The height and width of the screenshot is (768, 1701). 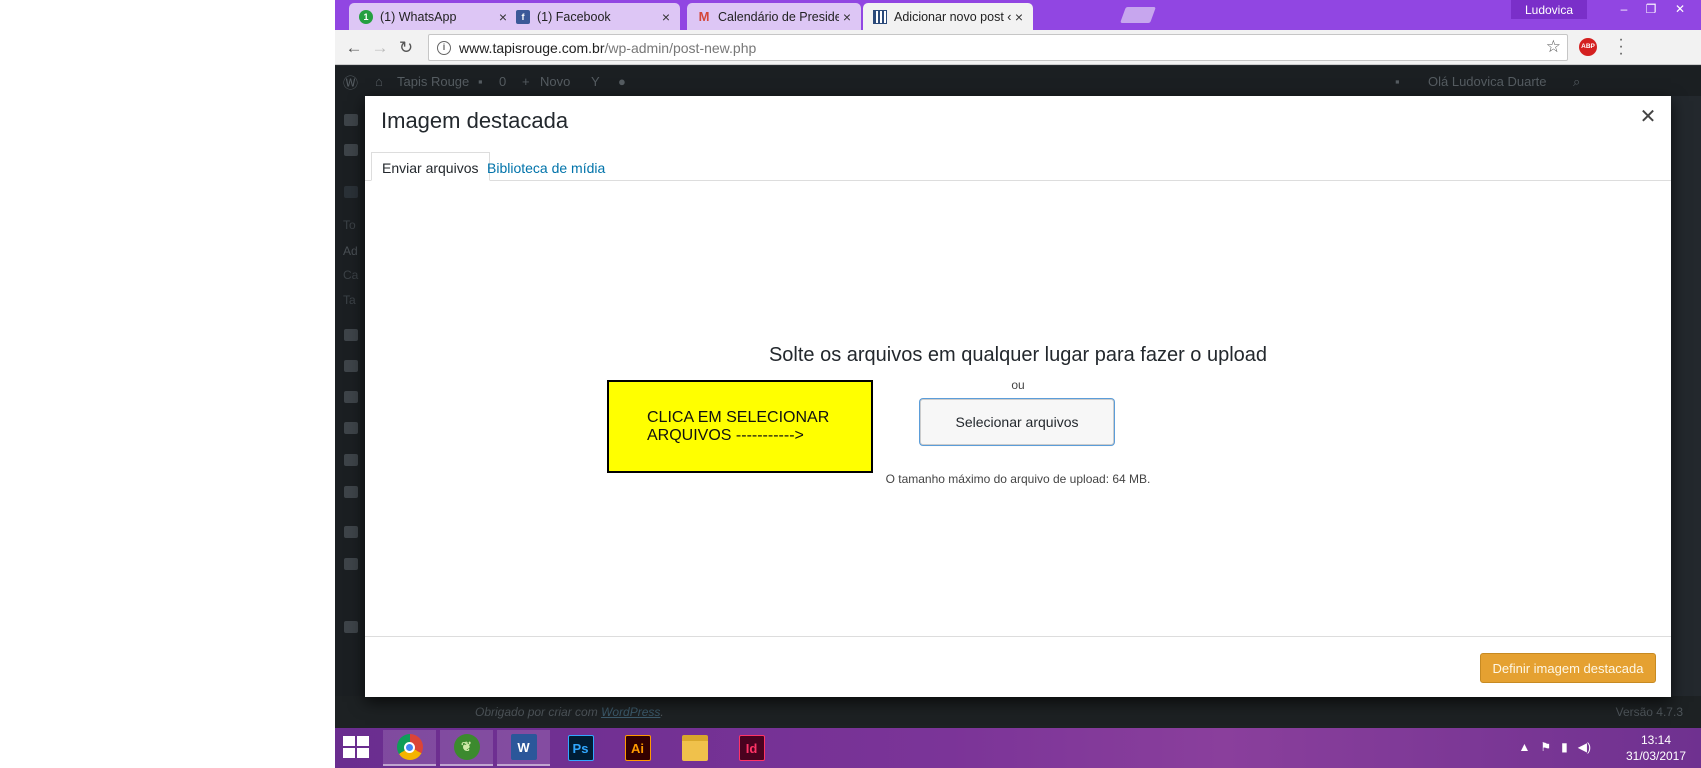 What do you see at coordinates (595, 81) in the screenshot?
I see `yoast-icon: Y` at bounding box center [595, 81].